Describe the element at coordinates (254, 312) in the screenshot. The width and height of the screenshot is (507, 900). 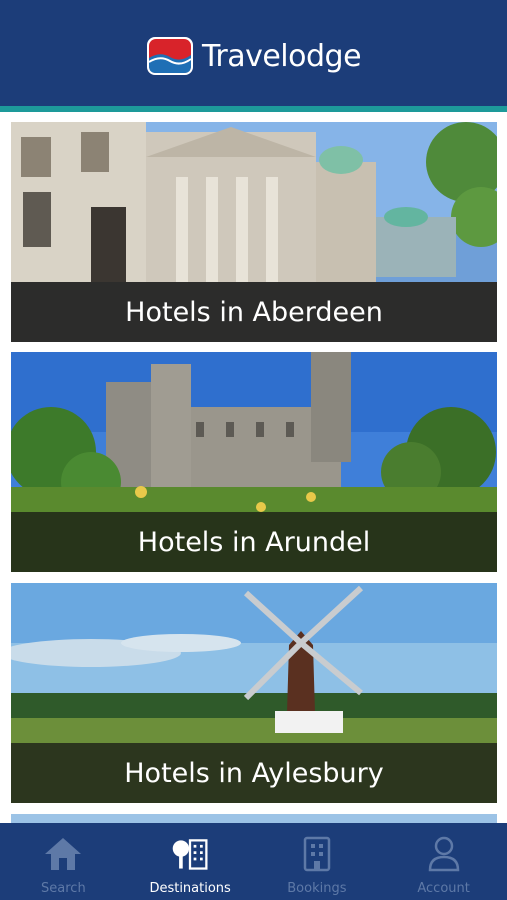
I see `destination-label: Hotels in Aberdeen` at that location.